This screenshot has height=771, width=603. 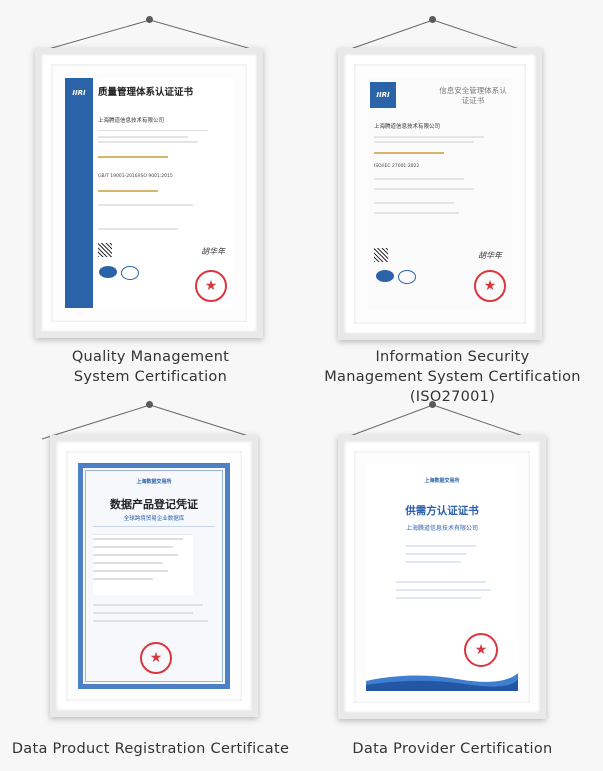 I want to click on caption: Quality Management System Certification, so click(x=150, y=367).